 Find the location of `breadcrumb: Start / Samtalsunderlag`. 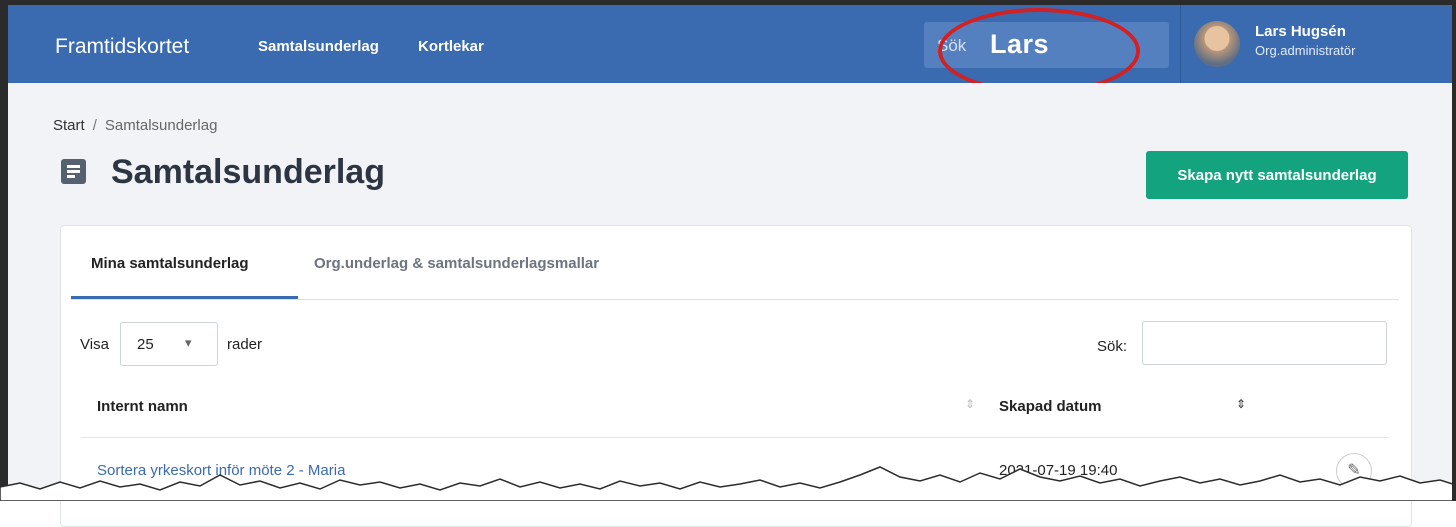

breadcrumb: Start / Samtalsunderlag is located at coordinates (135, 125).